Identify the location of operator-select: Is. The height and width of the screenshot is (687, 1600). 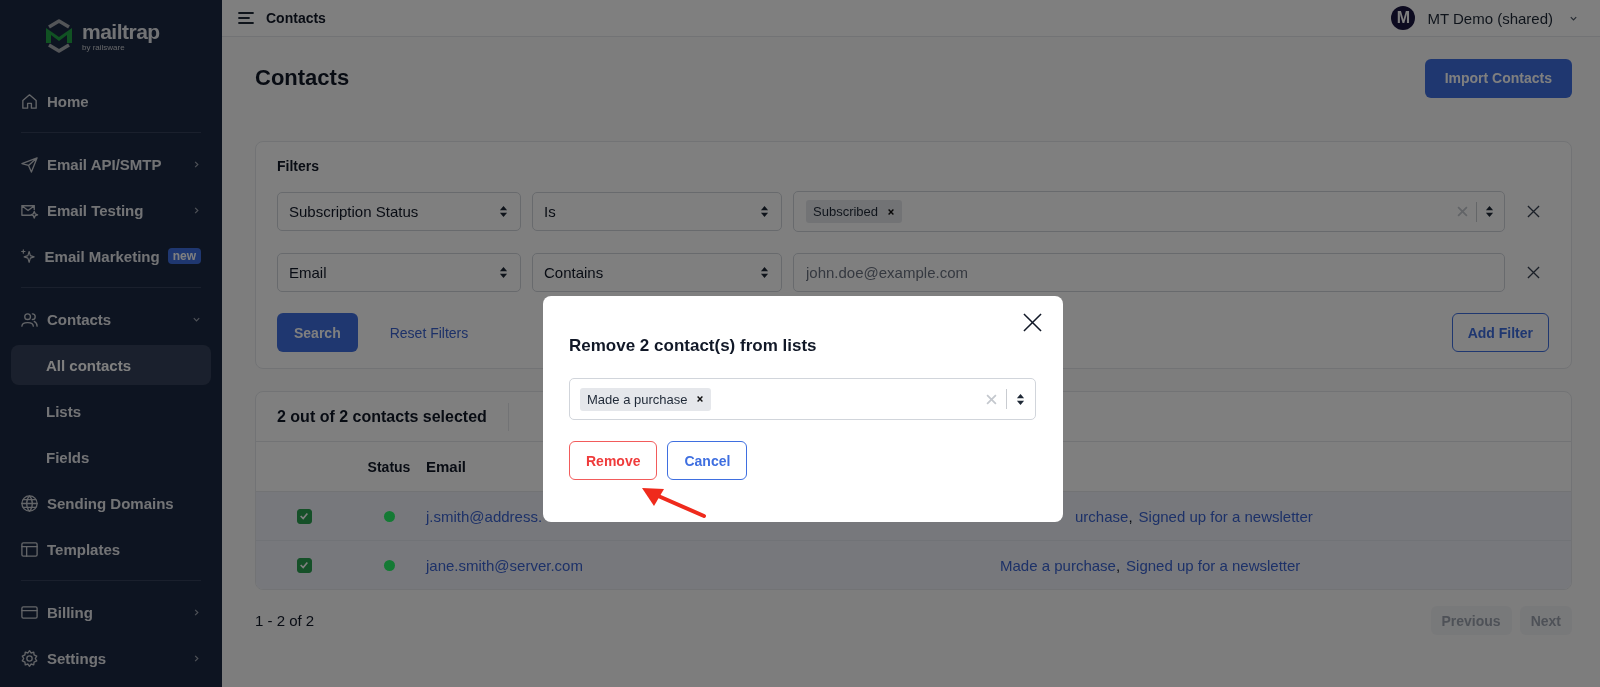
(657, 211).